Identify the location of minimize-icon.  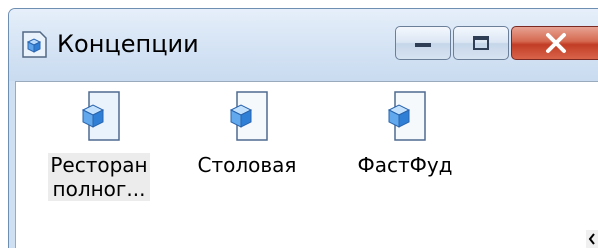
(423, 45).